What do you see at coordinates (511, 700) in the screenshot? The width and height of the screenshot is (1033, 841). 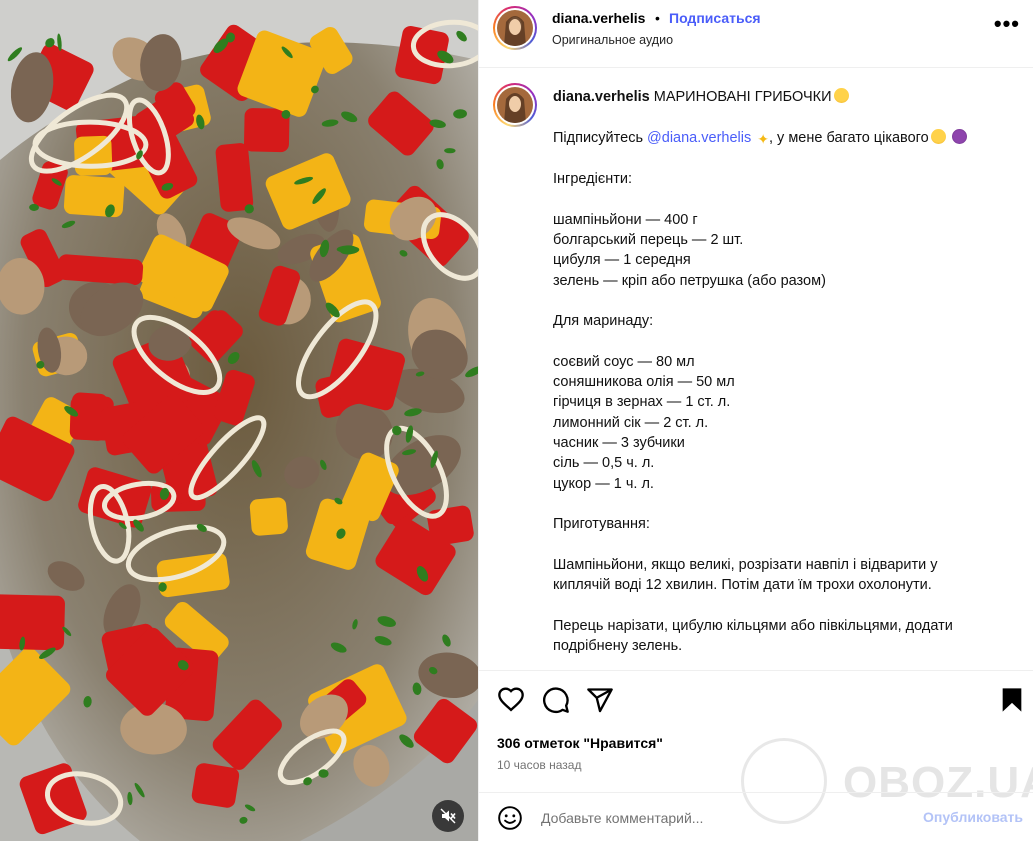 I see `heart-icon` at bounding box center [511, 700].